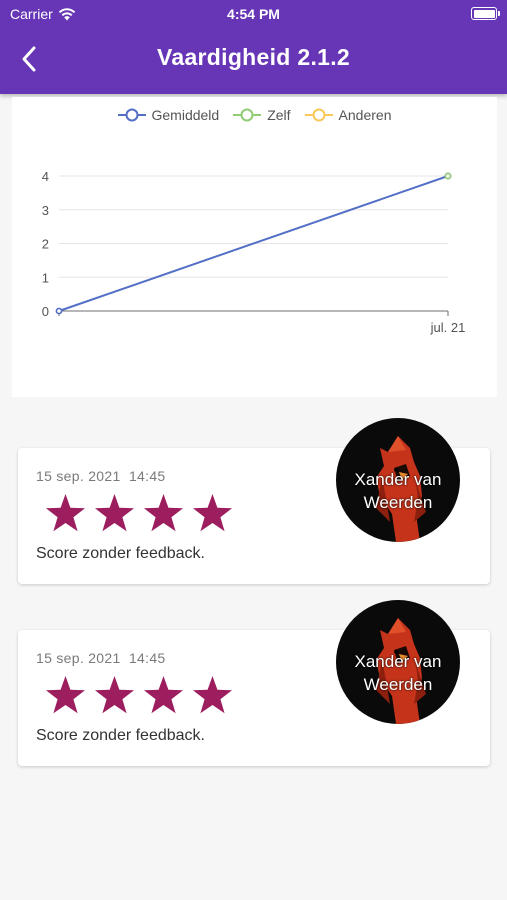  I want to click on y-tick-label: 0, so click(45, 311).